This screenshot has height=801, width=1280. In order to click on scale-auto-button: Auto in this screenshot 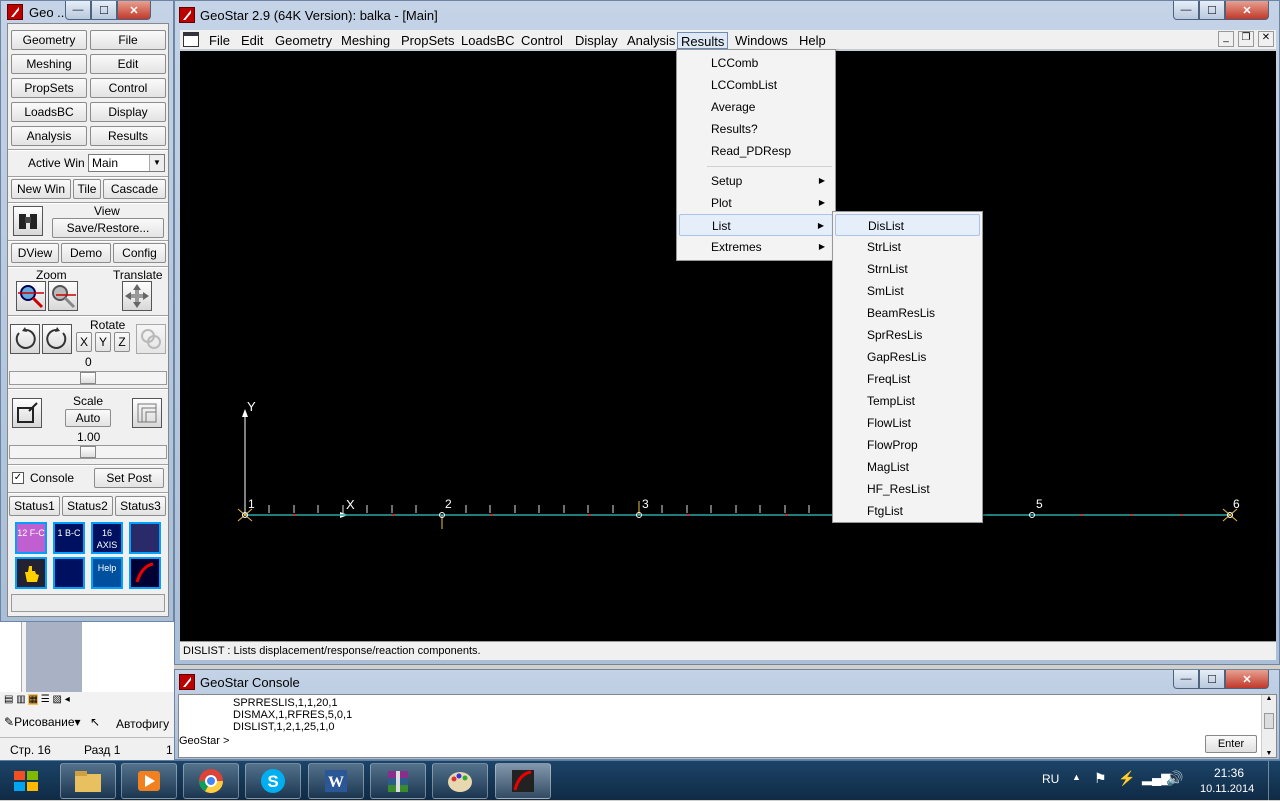, I will do `click(88, 418)`.